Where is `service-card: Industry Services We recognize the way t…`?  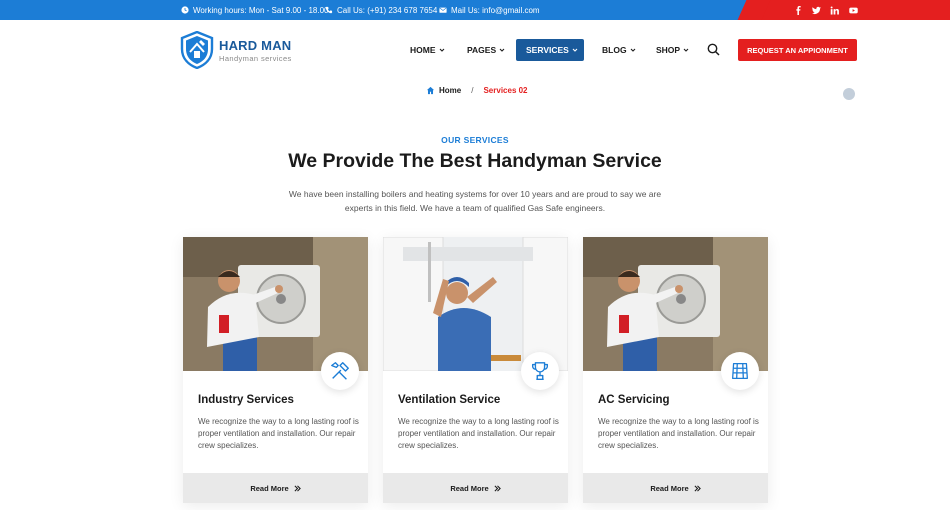 service-card: Industry Services We recognize the way t… is located at coordinates (275, 370).